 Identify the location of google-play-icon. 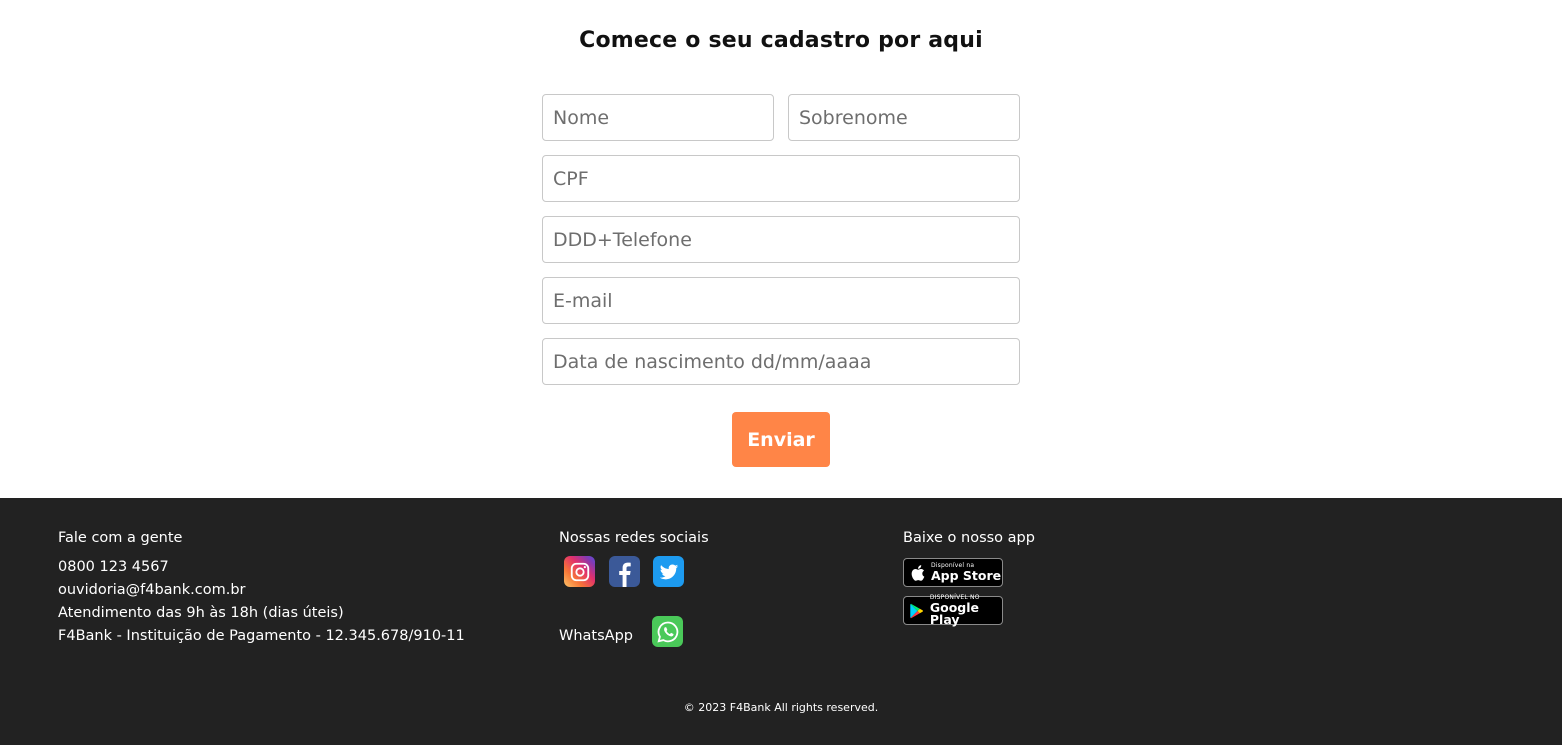
(917, 610).